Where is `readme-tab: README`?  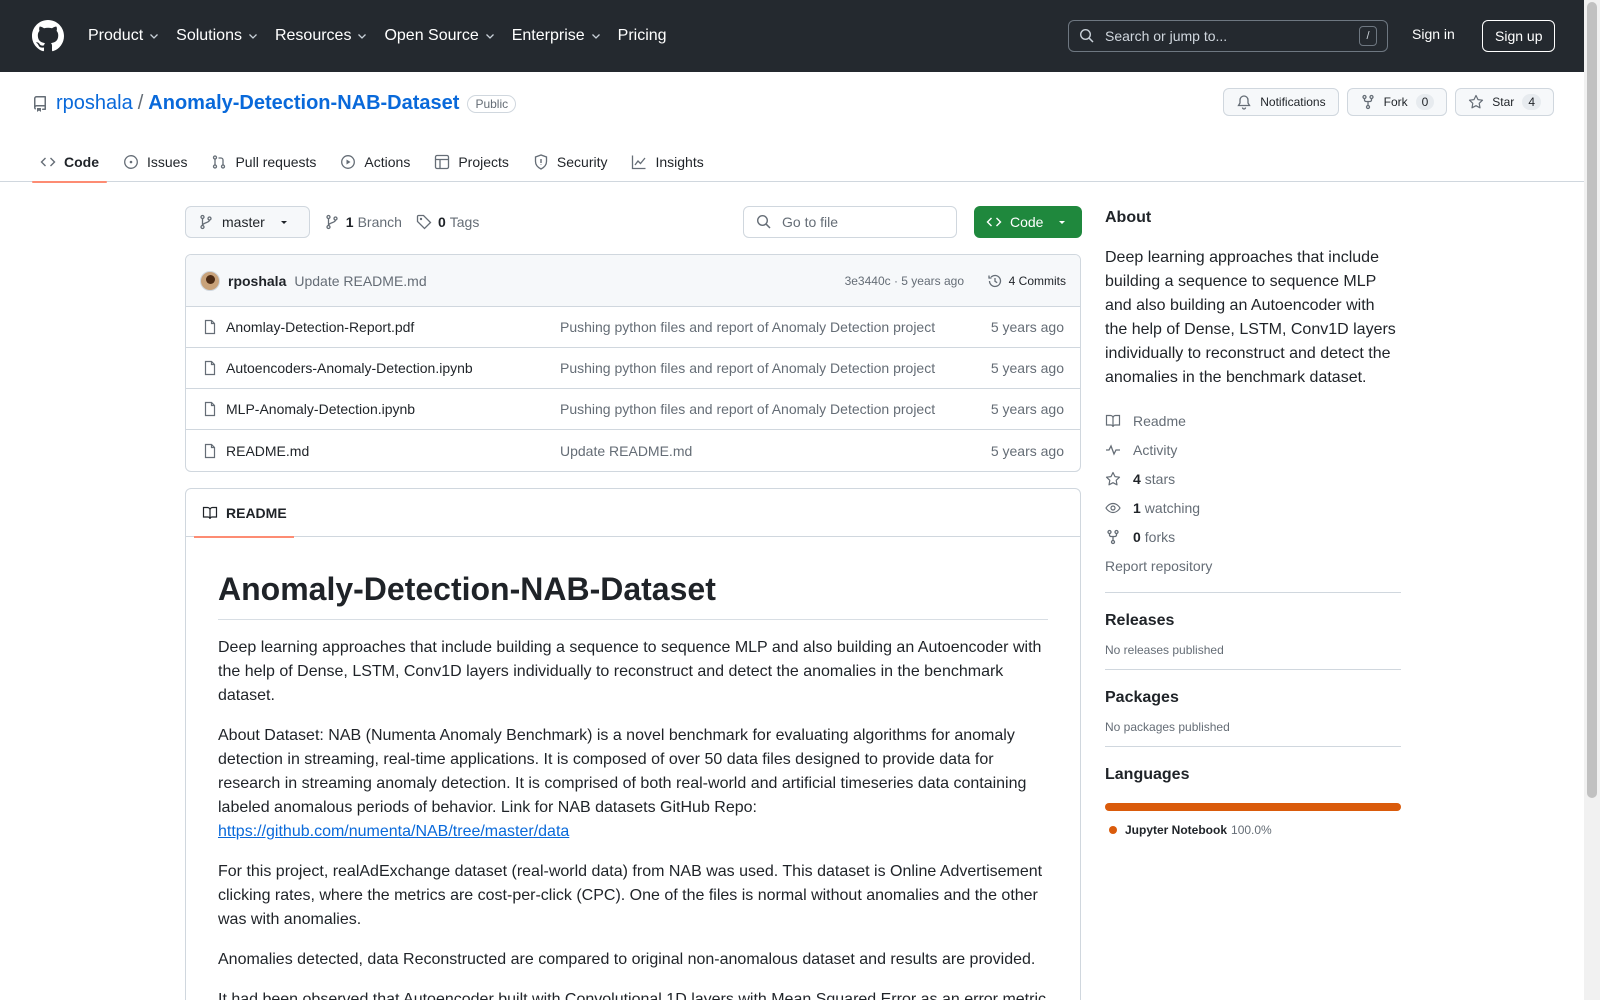 readme-tab: README is located at coordinates (244, 513).